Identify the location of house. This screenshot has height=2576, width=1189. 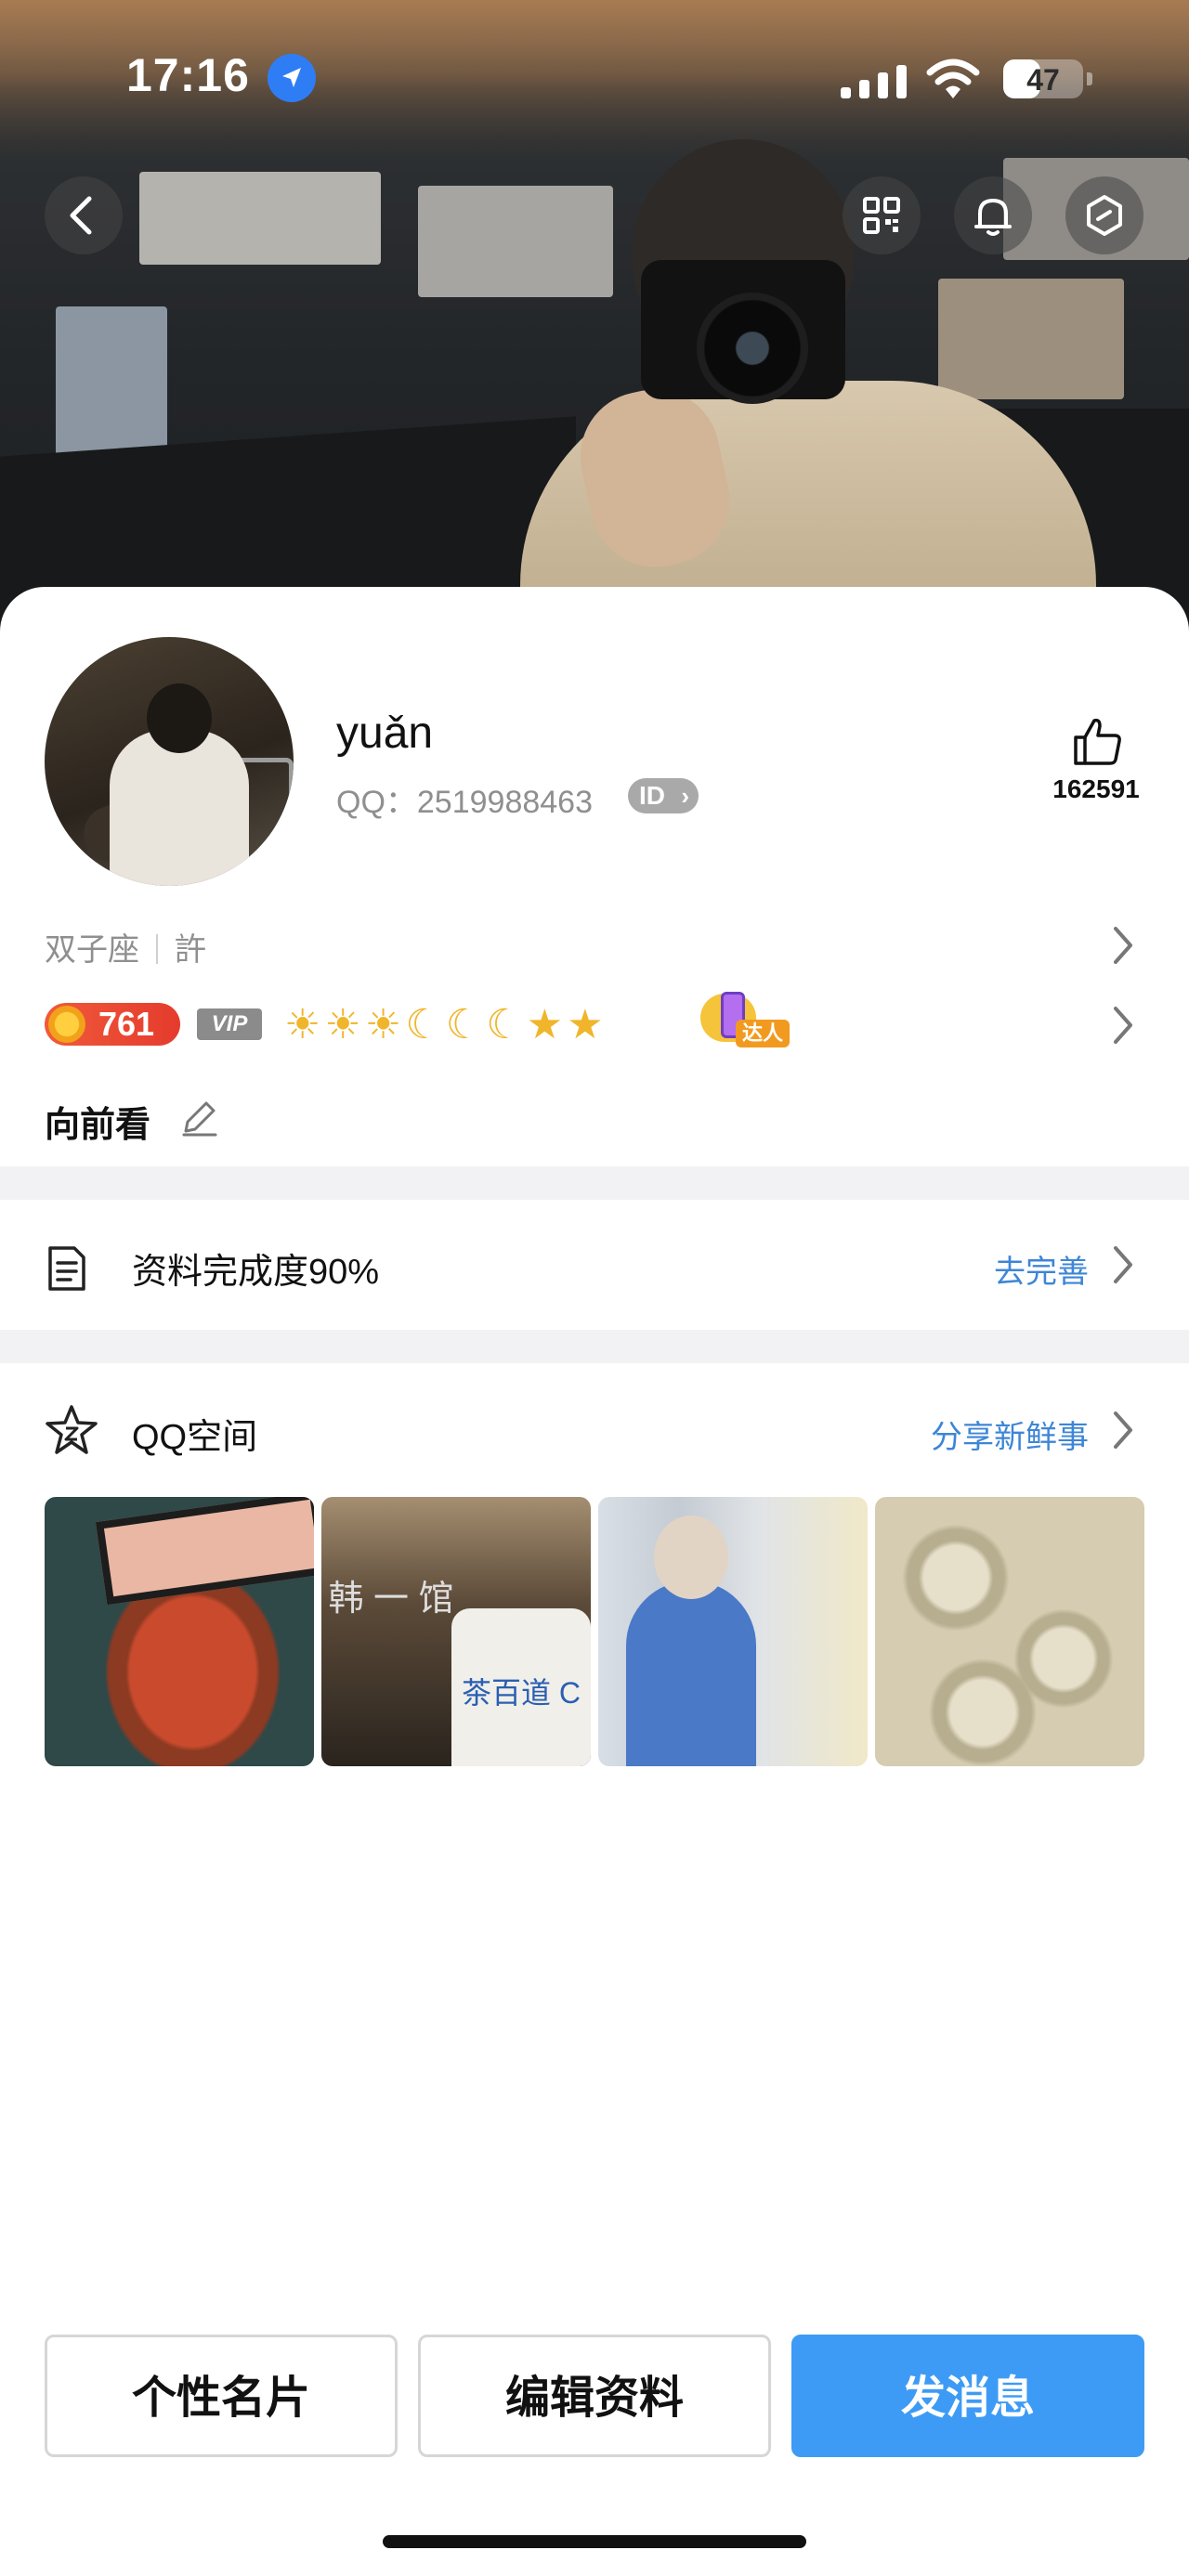
(260, 219).